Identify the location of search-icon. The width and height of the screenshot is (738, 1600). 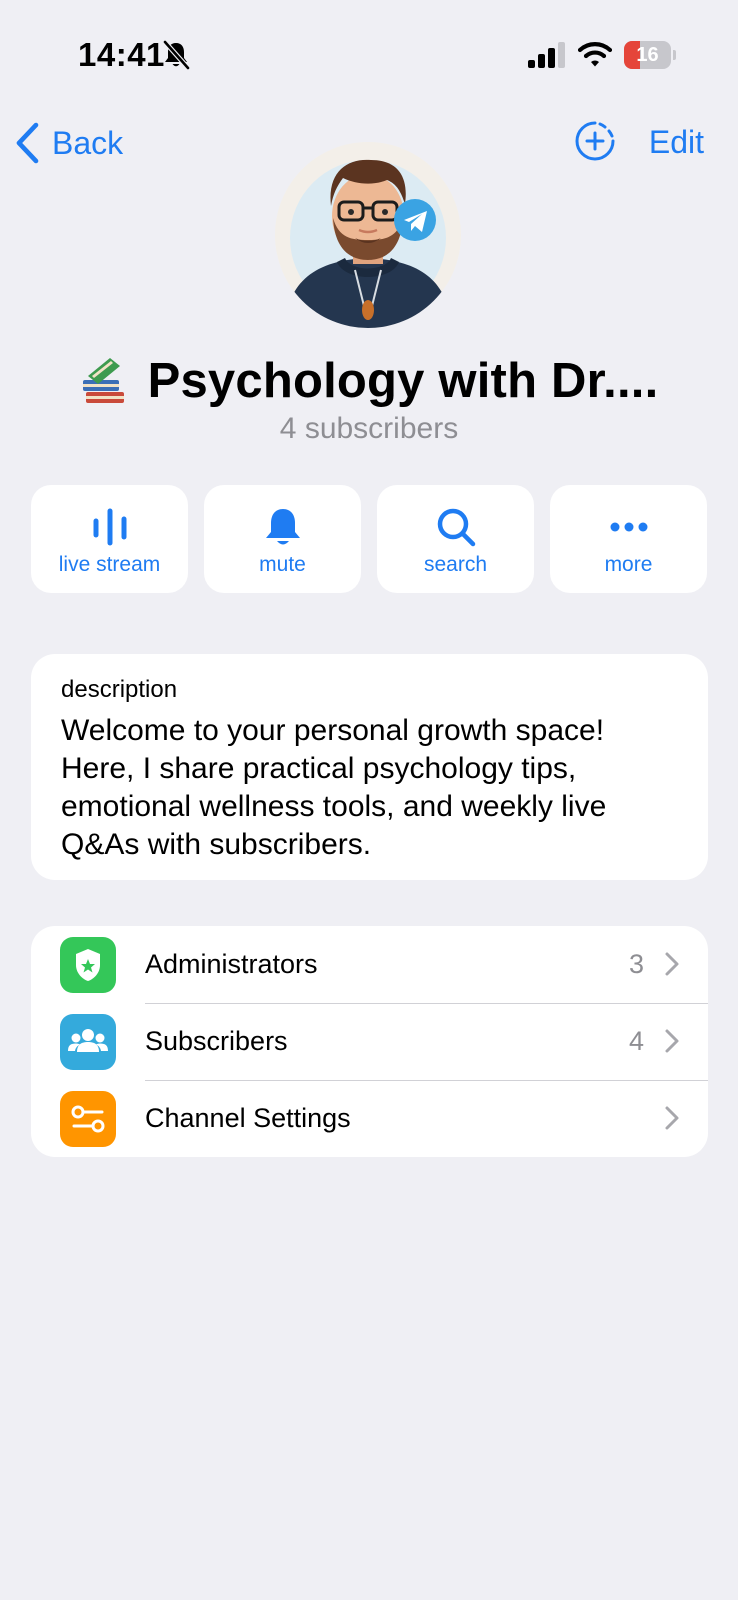
(456, 527).